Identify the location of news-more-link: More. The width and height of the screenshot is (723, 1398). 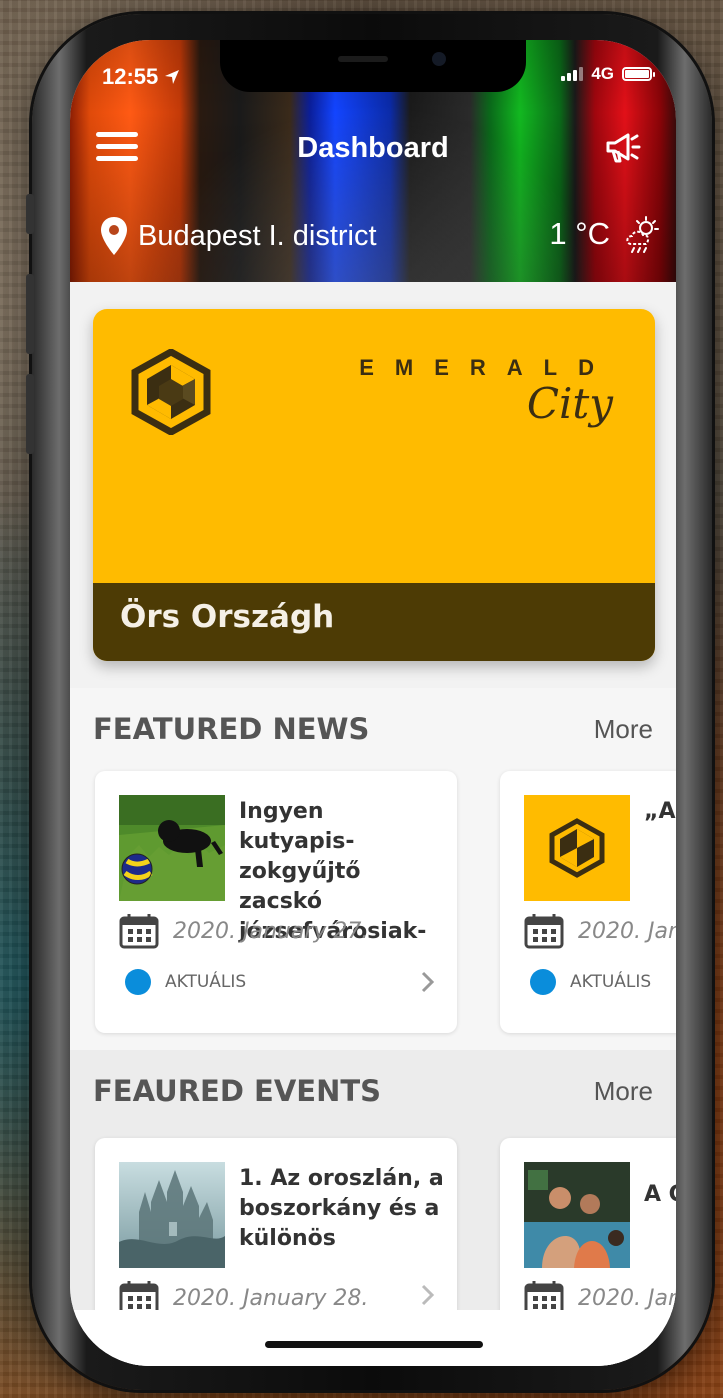
(623, 729).